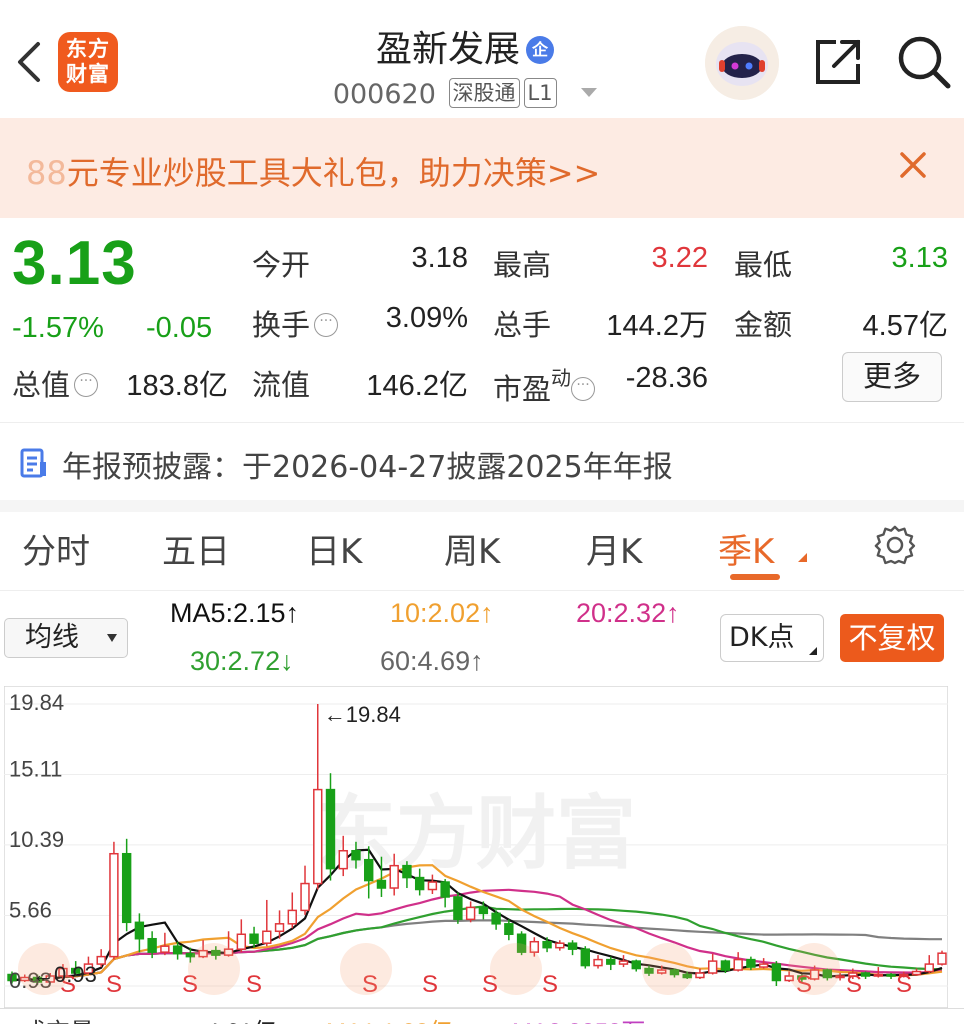 The image size is (964, 1024). Describe the element at coordinates (426, 318) in the screenshot. I see `turnover-value: 3.09%` at that location.